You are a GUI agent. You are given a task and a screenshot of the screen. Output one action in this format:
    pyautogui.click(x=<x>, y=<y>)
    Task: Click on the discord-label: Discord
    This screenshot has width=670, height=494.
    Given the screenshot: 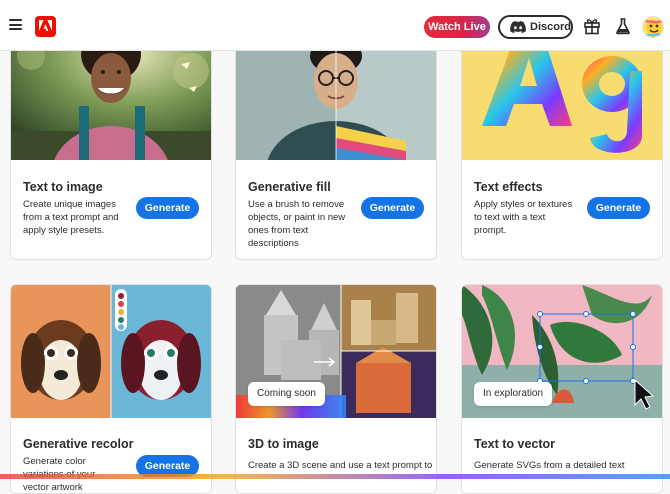 What is the action you would take?
    pyautogui.click(x=550, y=27)
    